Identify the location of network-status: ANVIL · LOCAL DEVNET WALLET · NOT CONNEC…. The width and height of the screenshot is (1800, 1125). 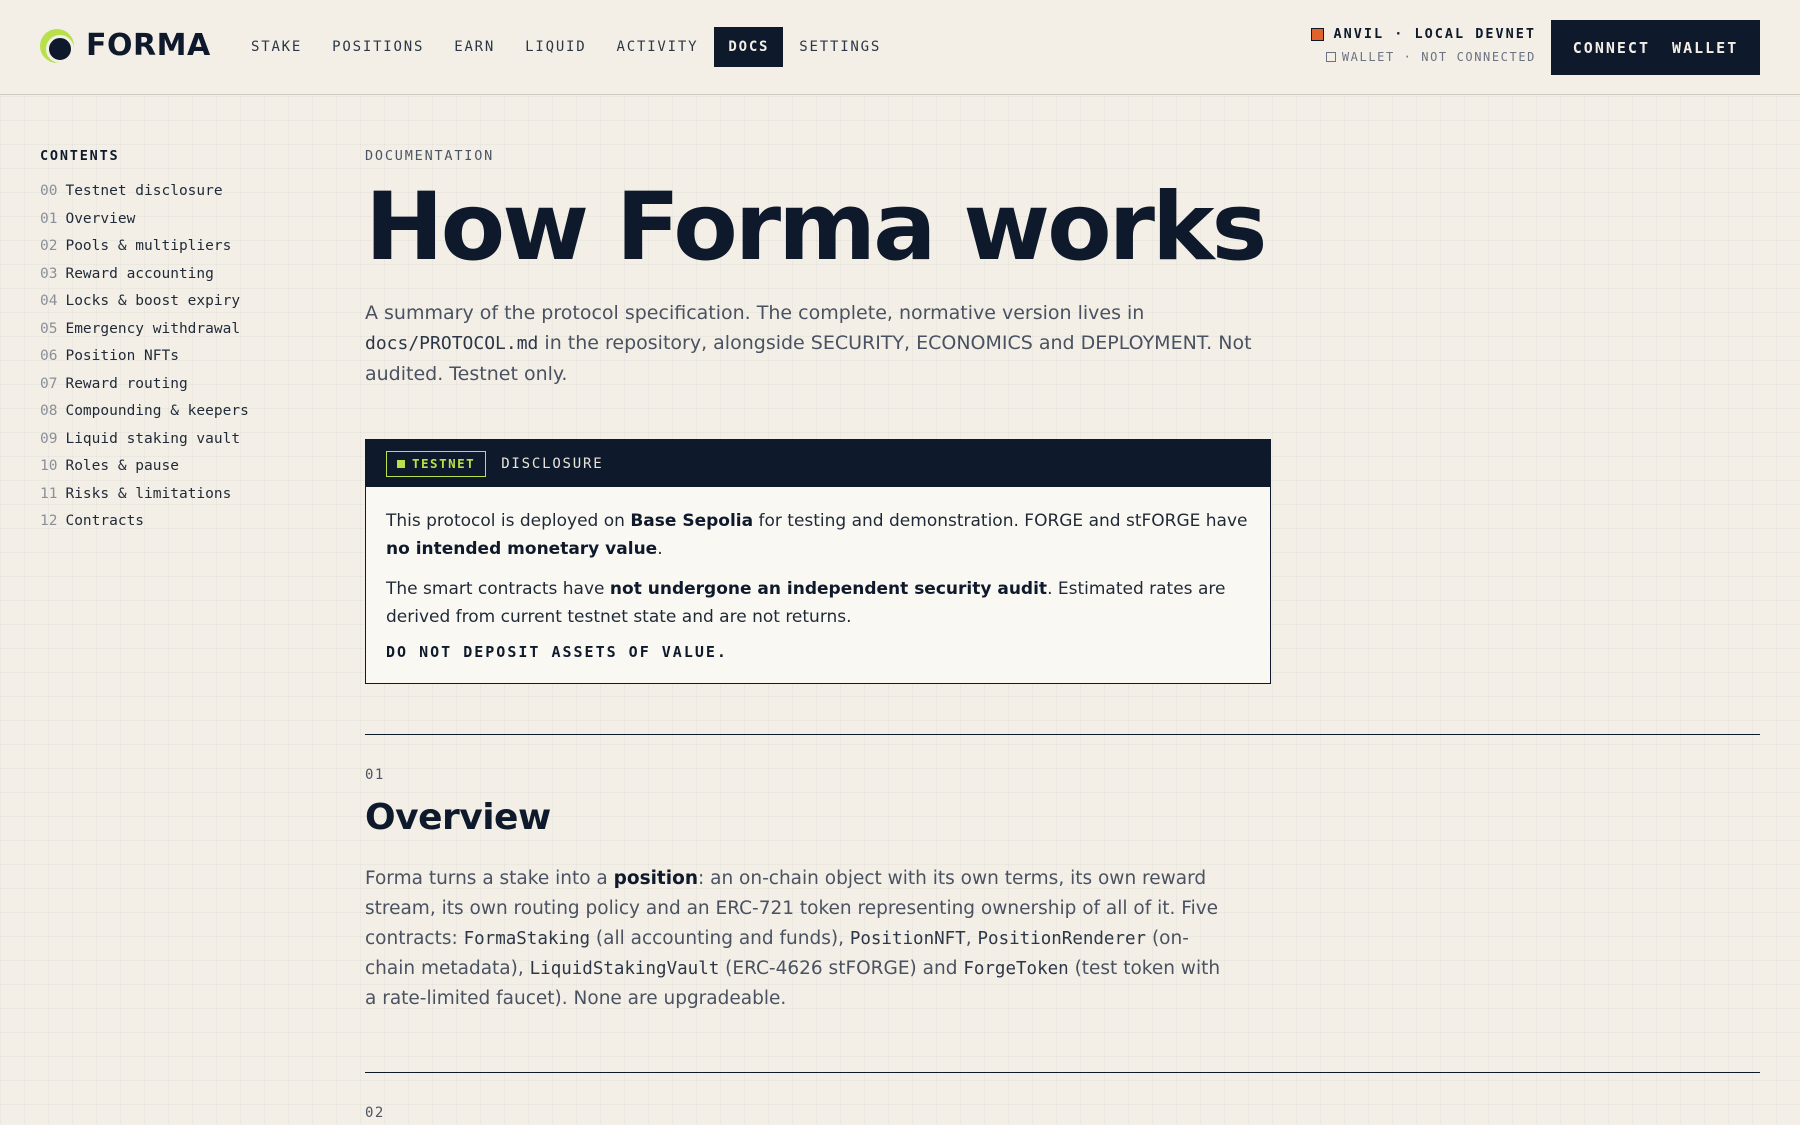
(1423, 45).